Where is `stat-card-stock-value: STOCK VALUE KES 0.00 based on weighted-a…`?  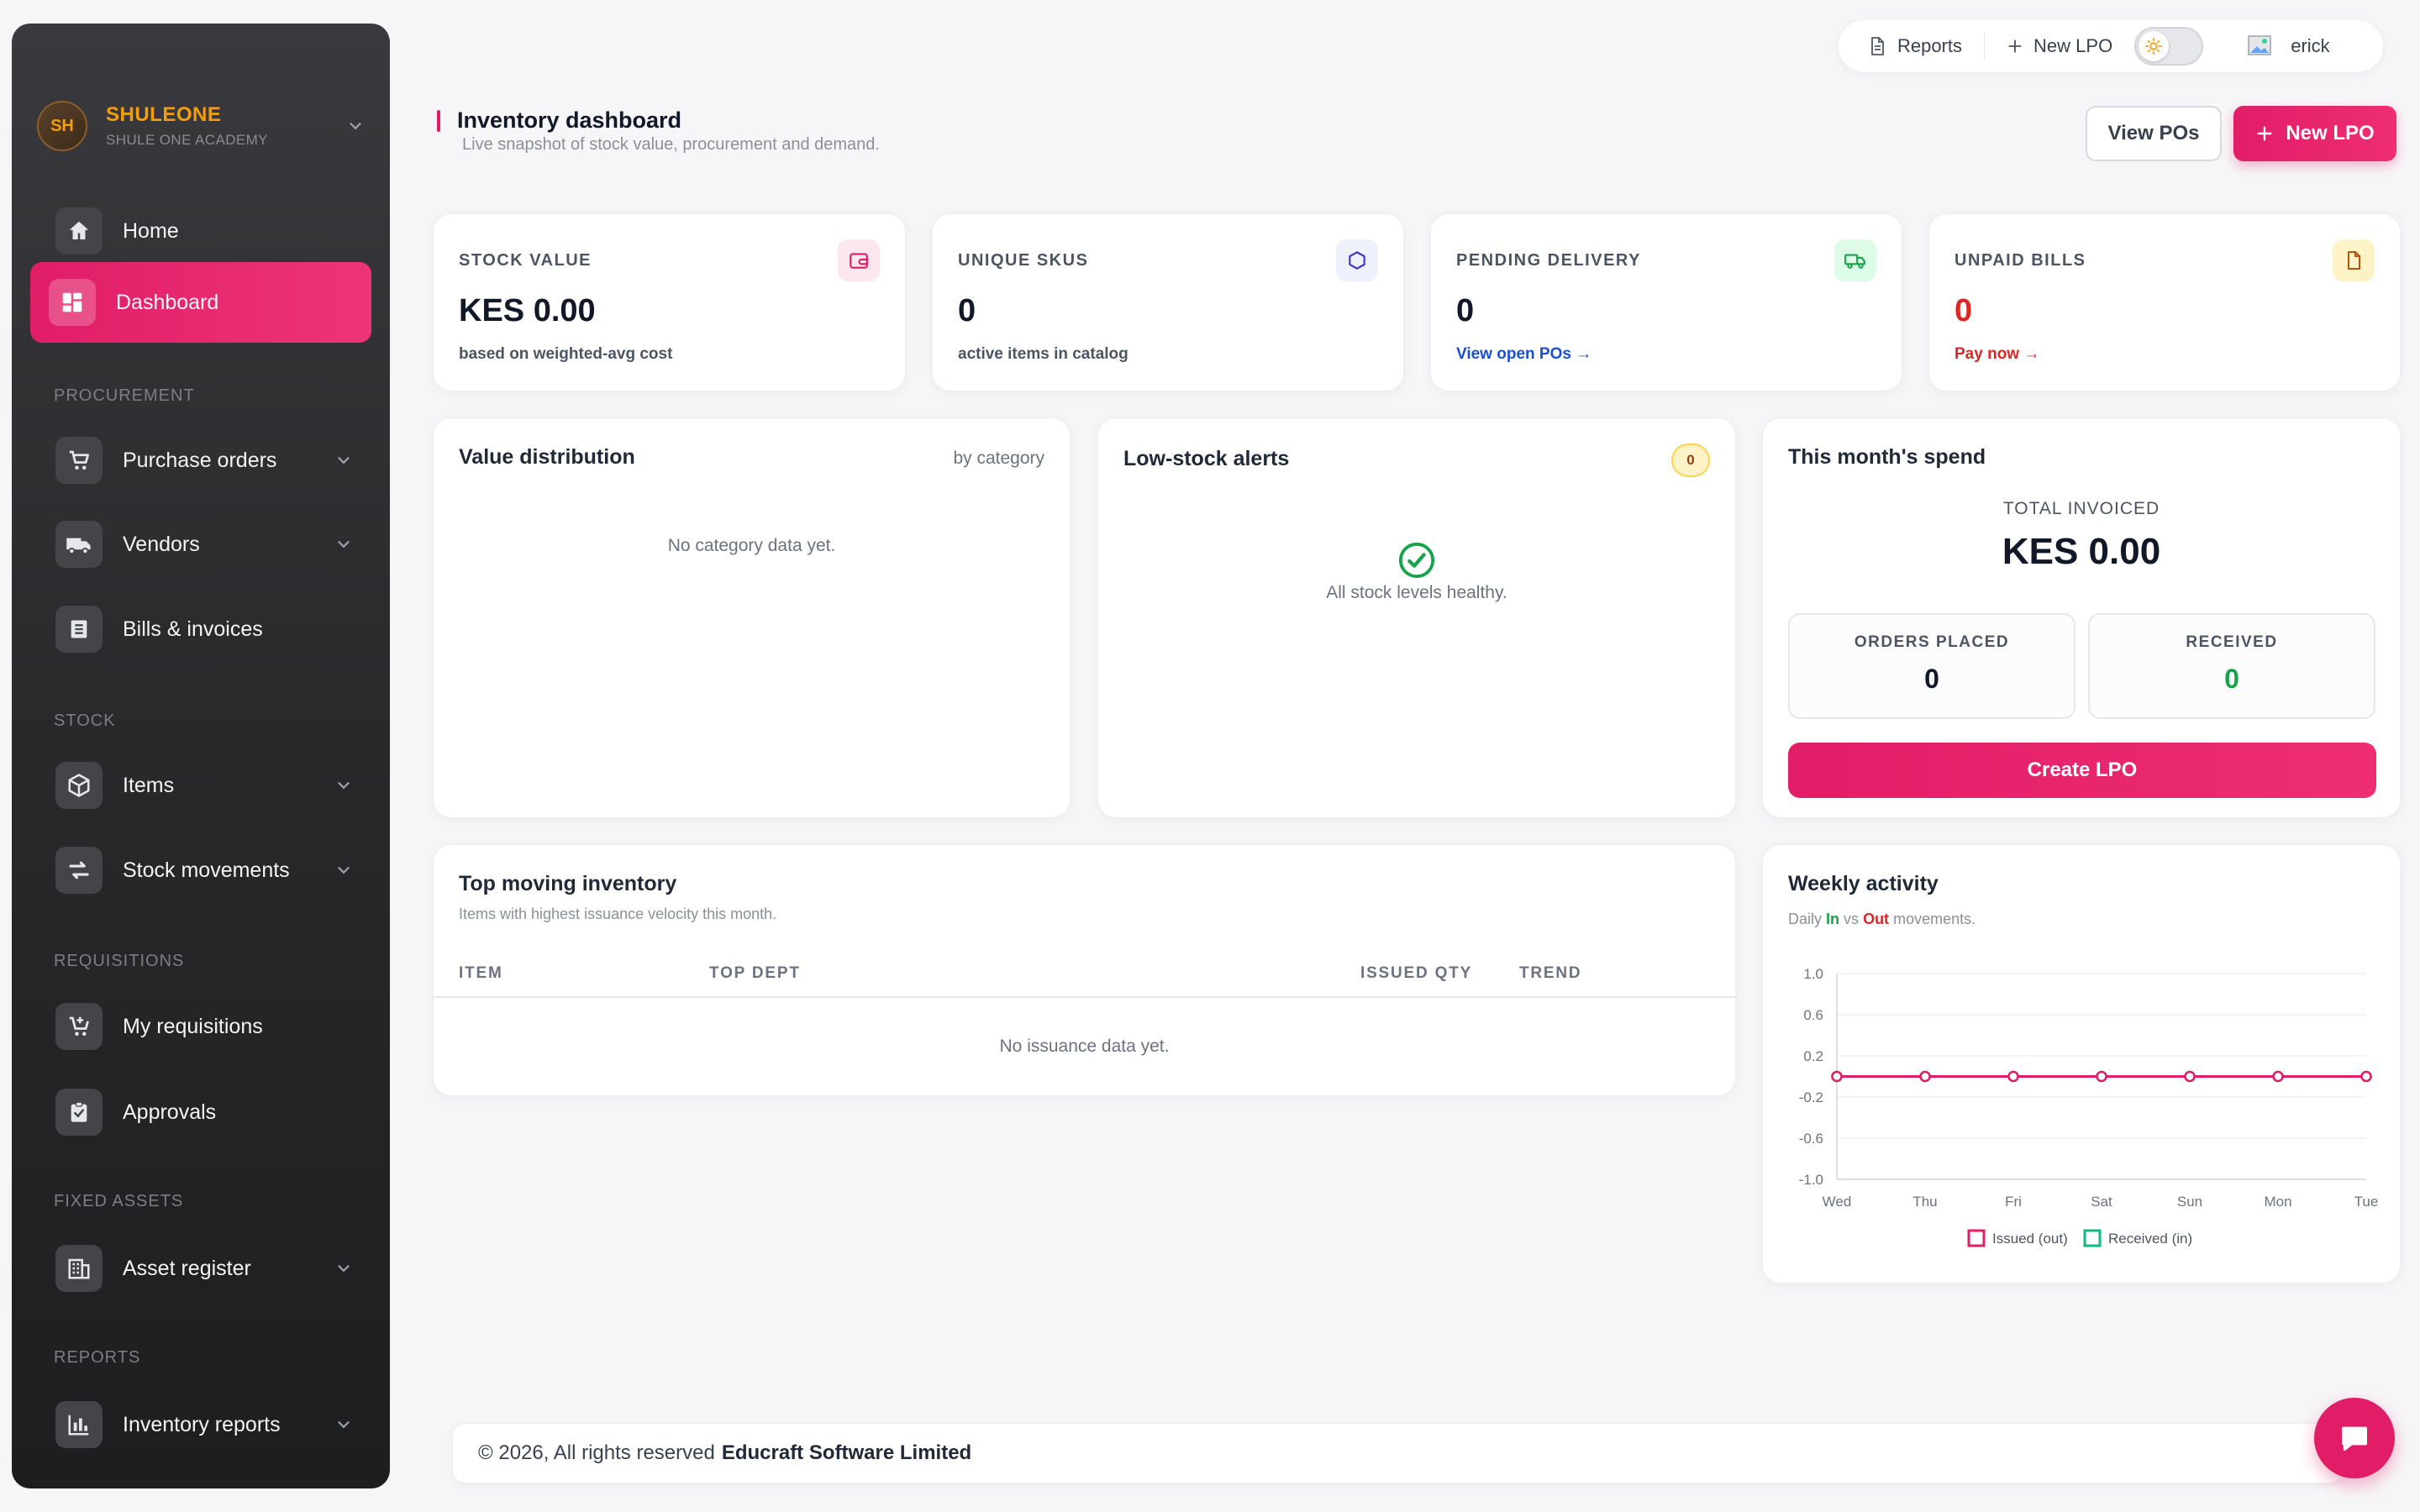 stat-card-stock-value: STOCK VALUE KES 0.00 based on weighted-a… is located at coordinates (669, 302).